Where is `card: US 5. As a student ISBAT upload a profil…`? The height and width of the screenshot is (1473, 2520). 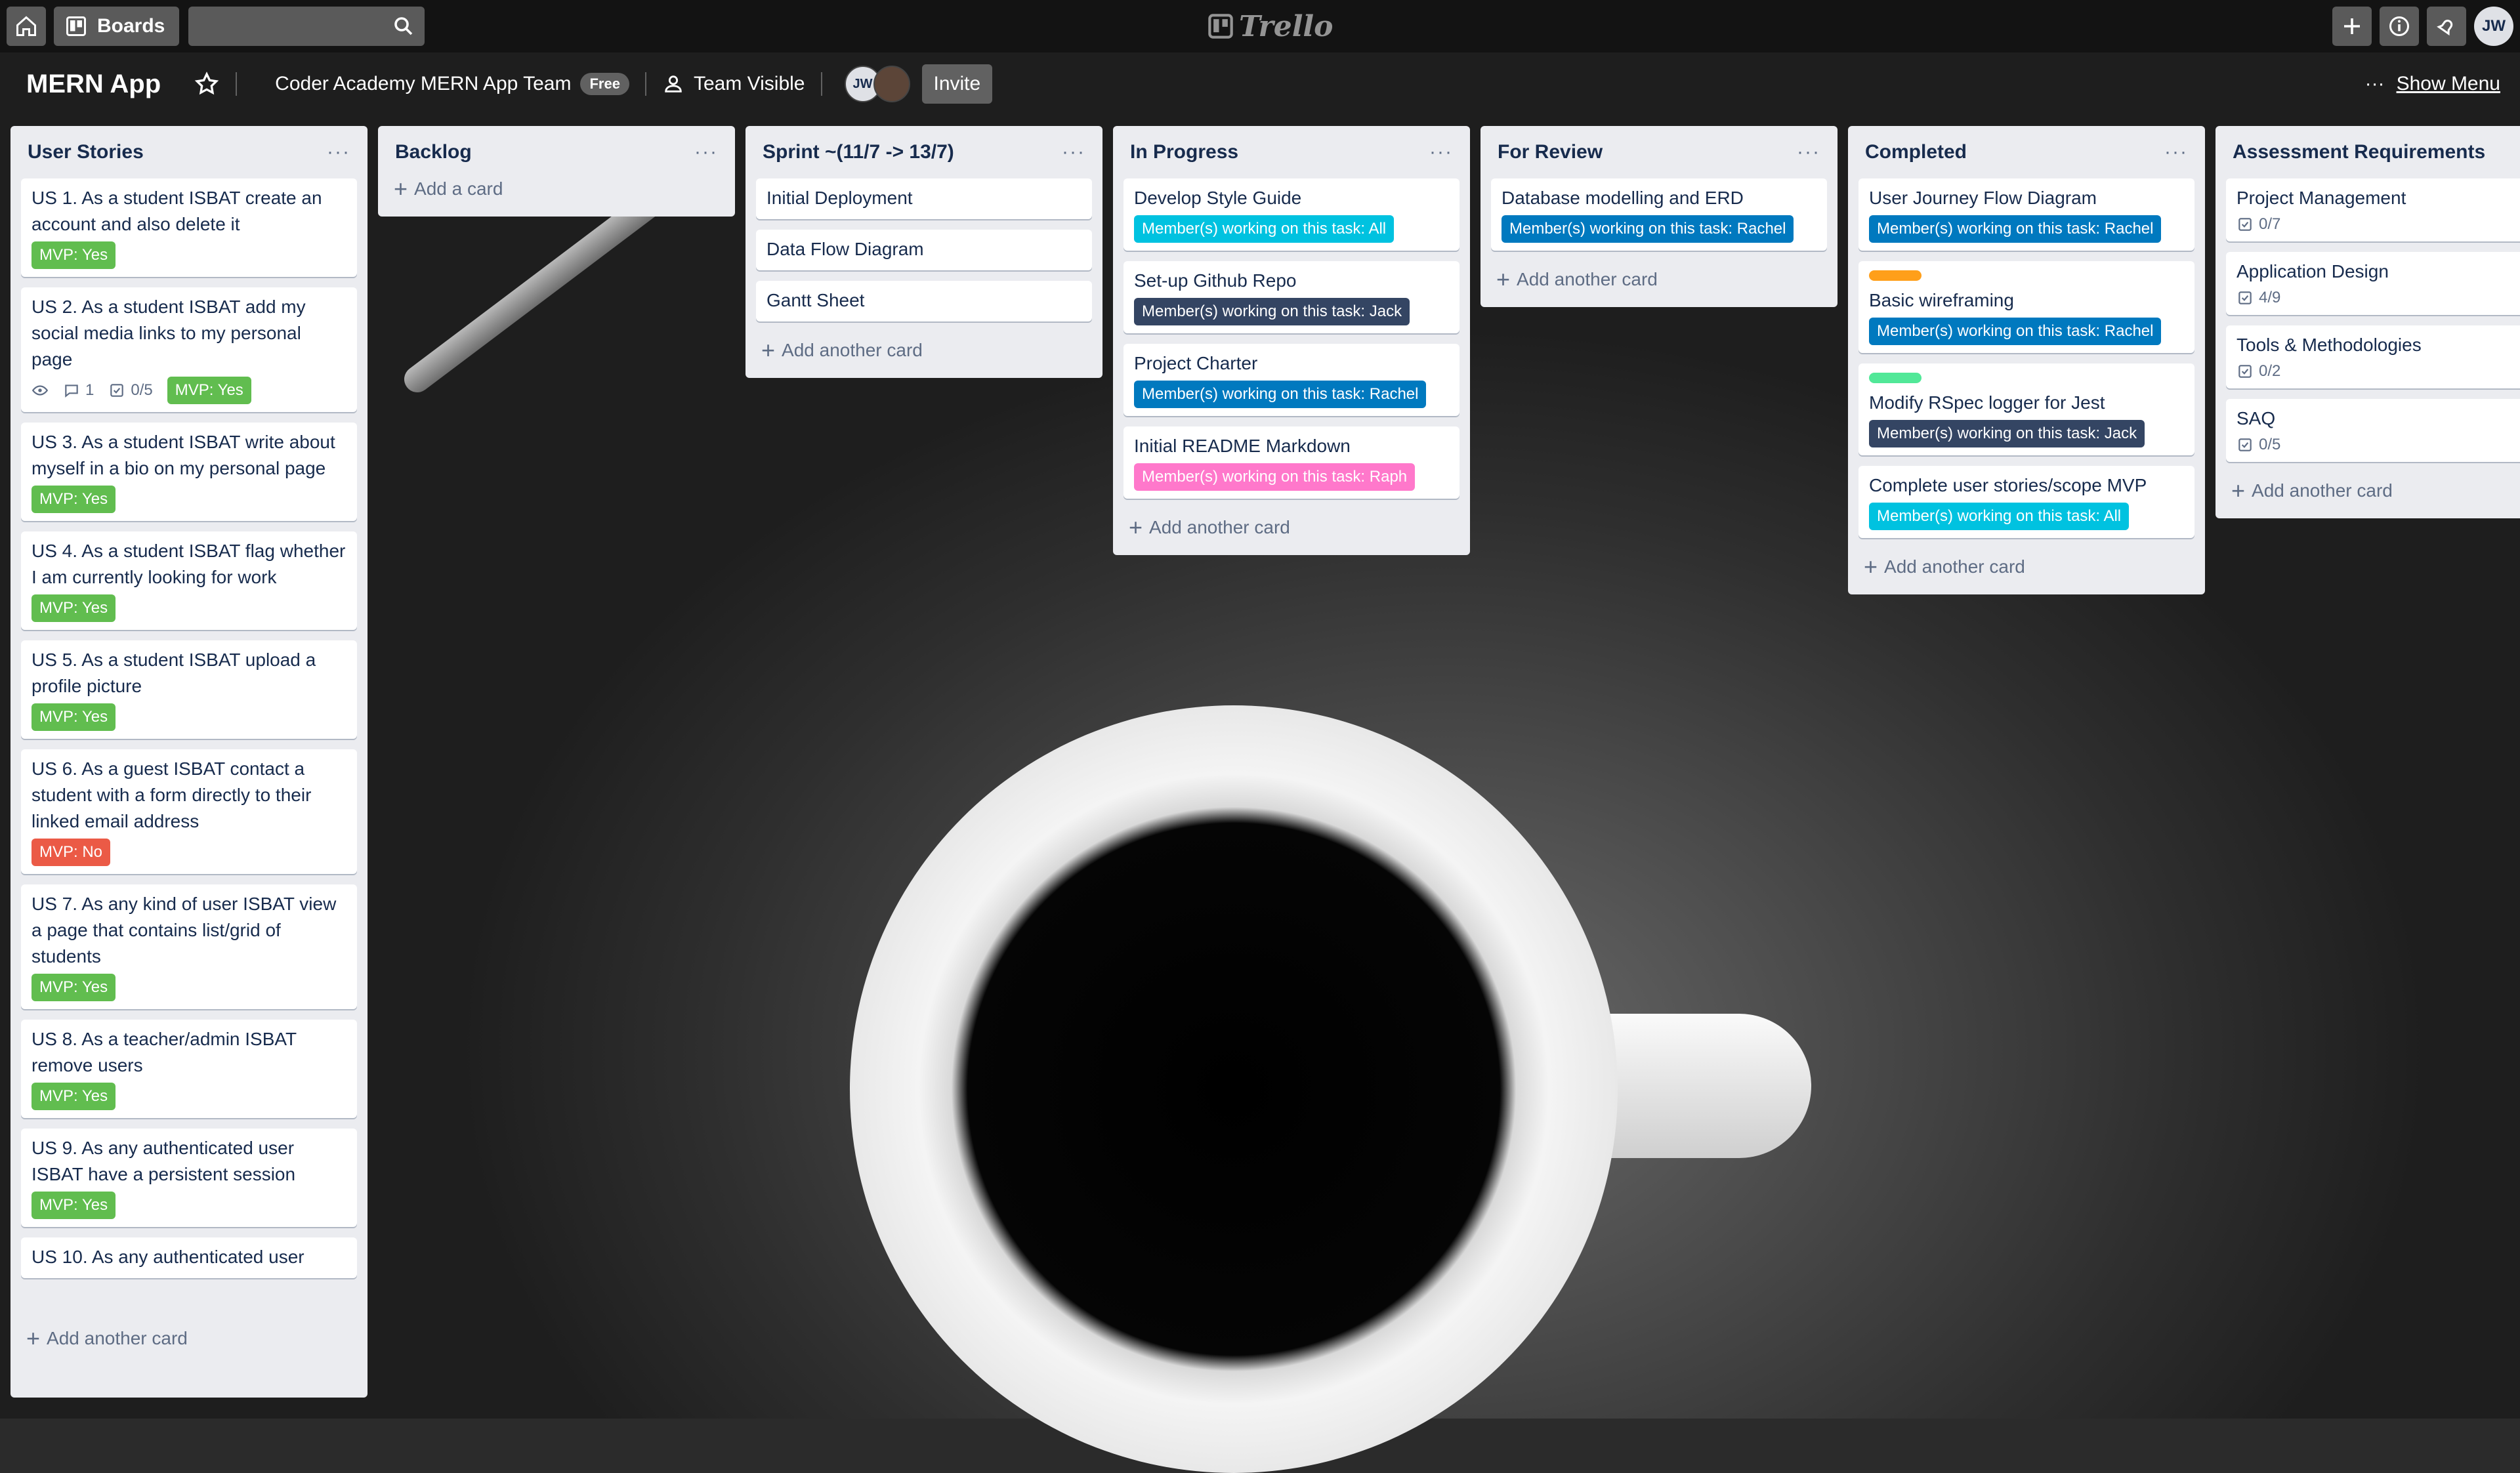
card: US 5. As a student ISBAT upload a profil… is located at coordinates (189, 690).